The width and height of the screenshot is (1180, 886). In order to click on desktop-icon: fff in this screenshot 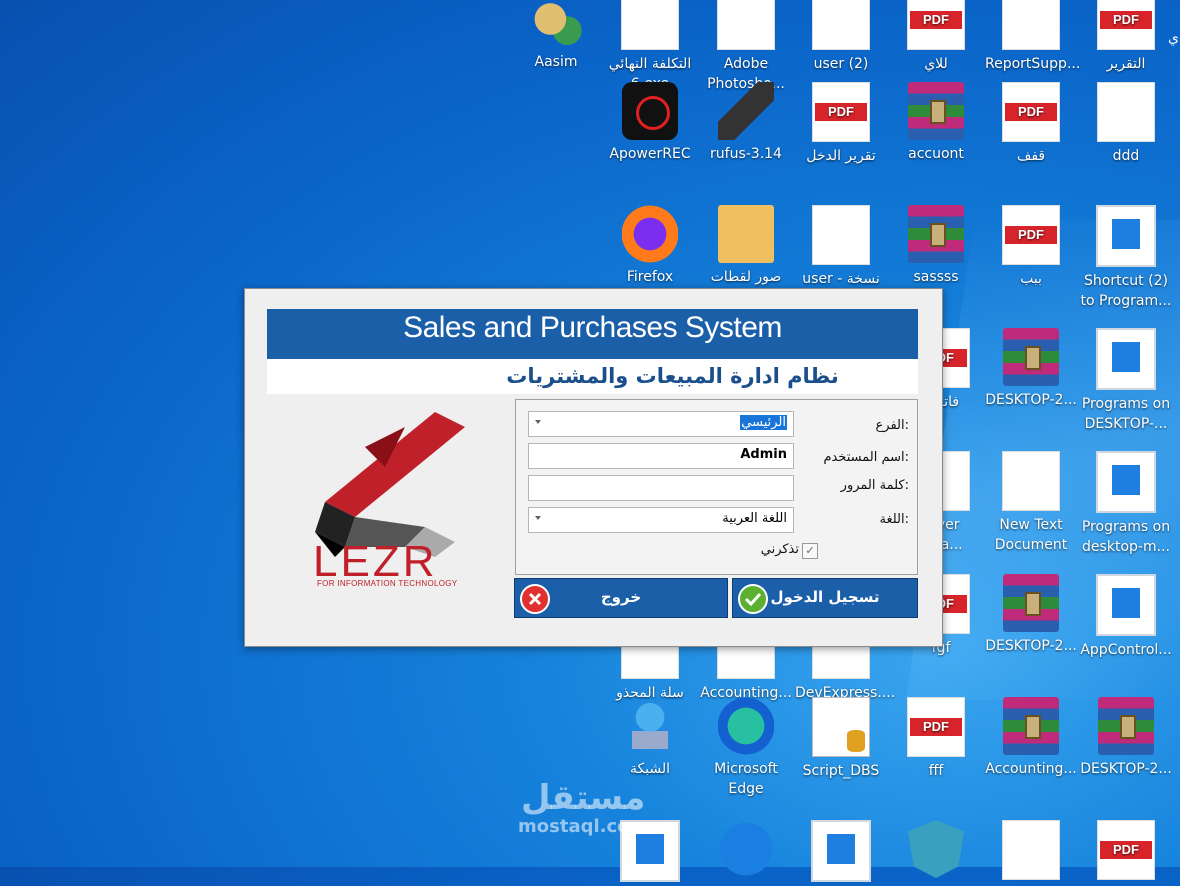, I will do `click(936, 739)`.